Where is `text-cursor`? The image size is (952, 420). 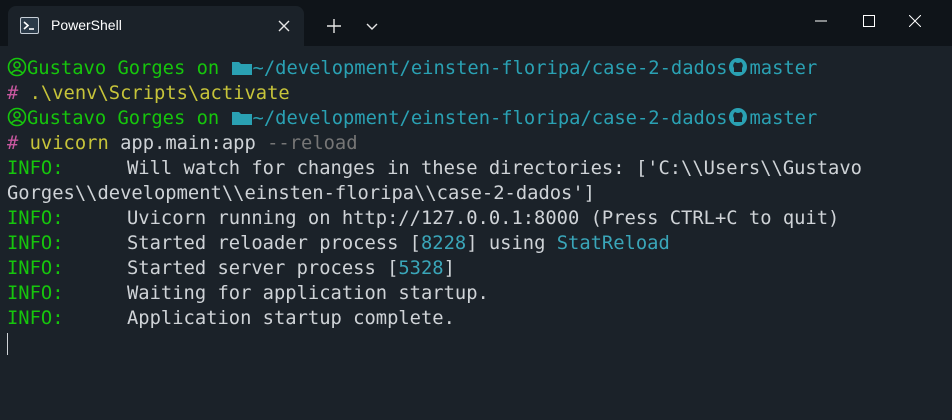
text-cursor is located at coordinates (7, 344).